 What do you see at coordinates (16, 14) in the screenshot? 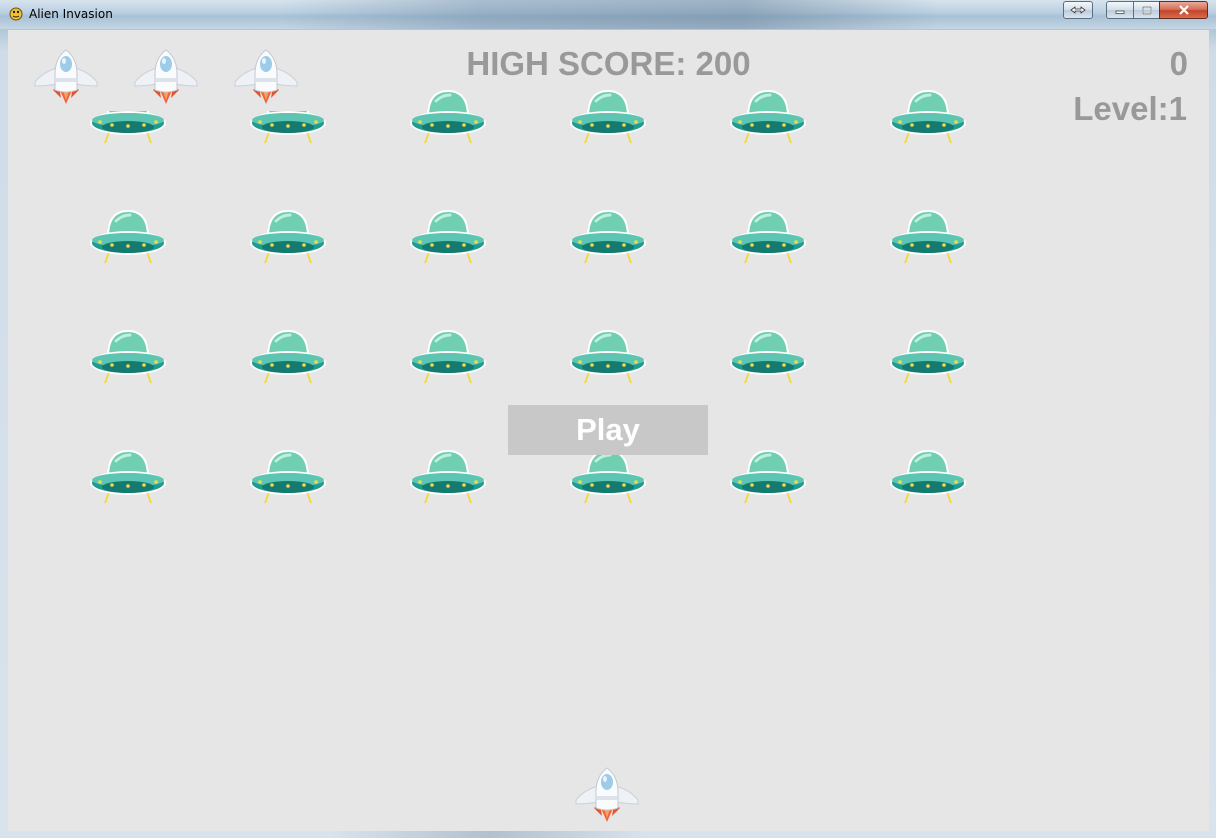
I see `pygame-snake-icon` at bounding box center [16, 14].